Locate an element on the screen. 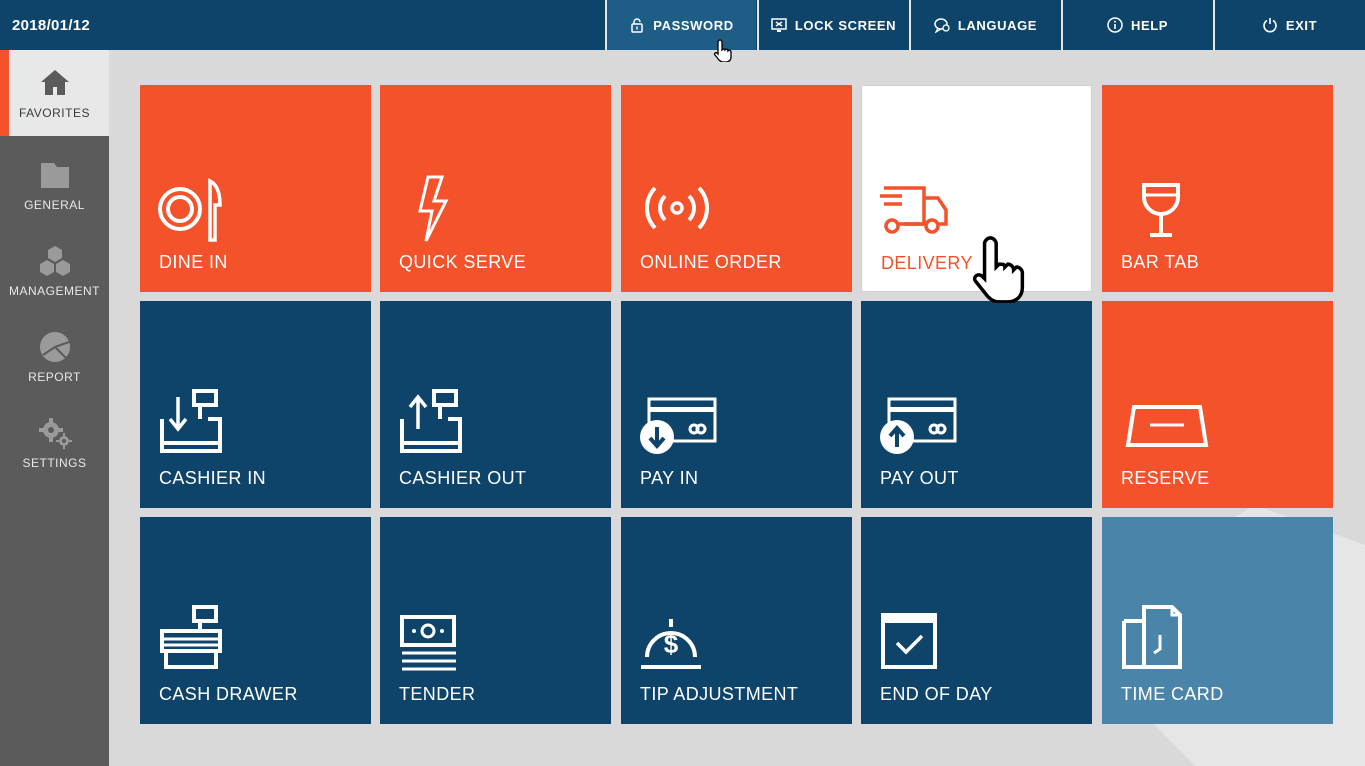 This screenshot has width=1365, height=766. register-out-icon is located at coordinates (432, 423).